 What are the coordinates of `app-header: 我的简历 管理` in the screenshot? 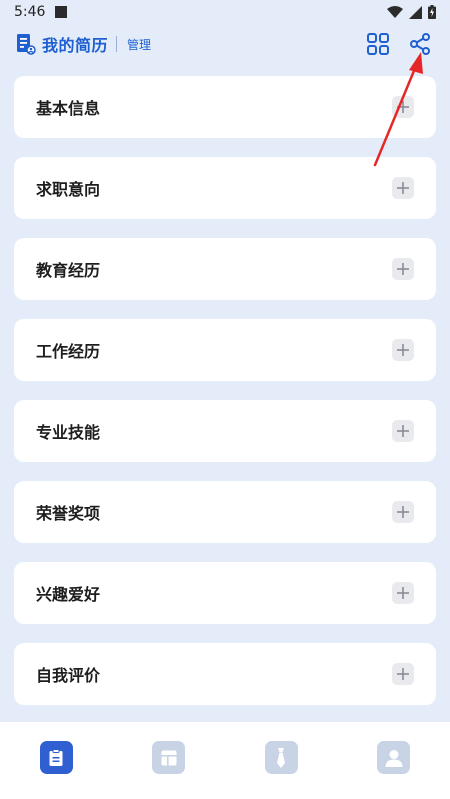 It's located at (225, 44).